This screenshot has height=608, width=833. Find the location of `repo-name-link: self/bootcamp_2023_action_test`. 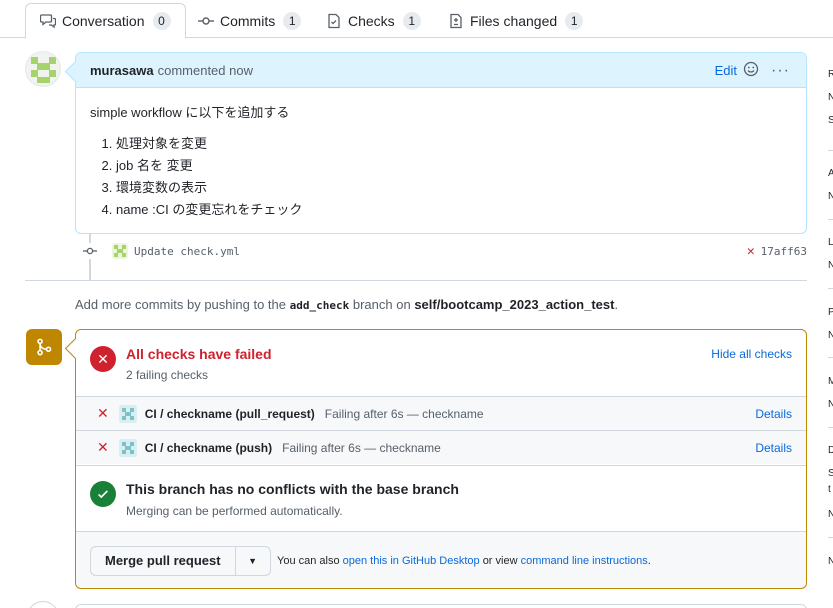

repo-name-link: self/bootcamp_2023_action_test is located at coordinates (514, 304).